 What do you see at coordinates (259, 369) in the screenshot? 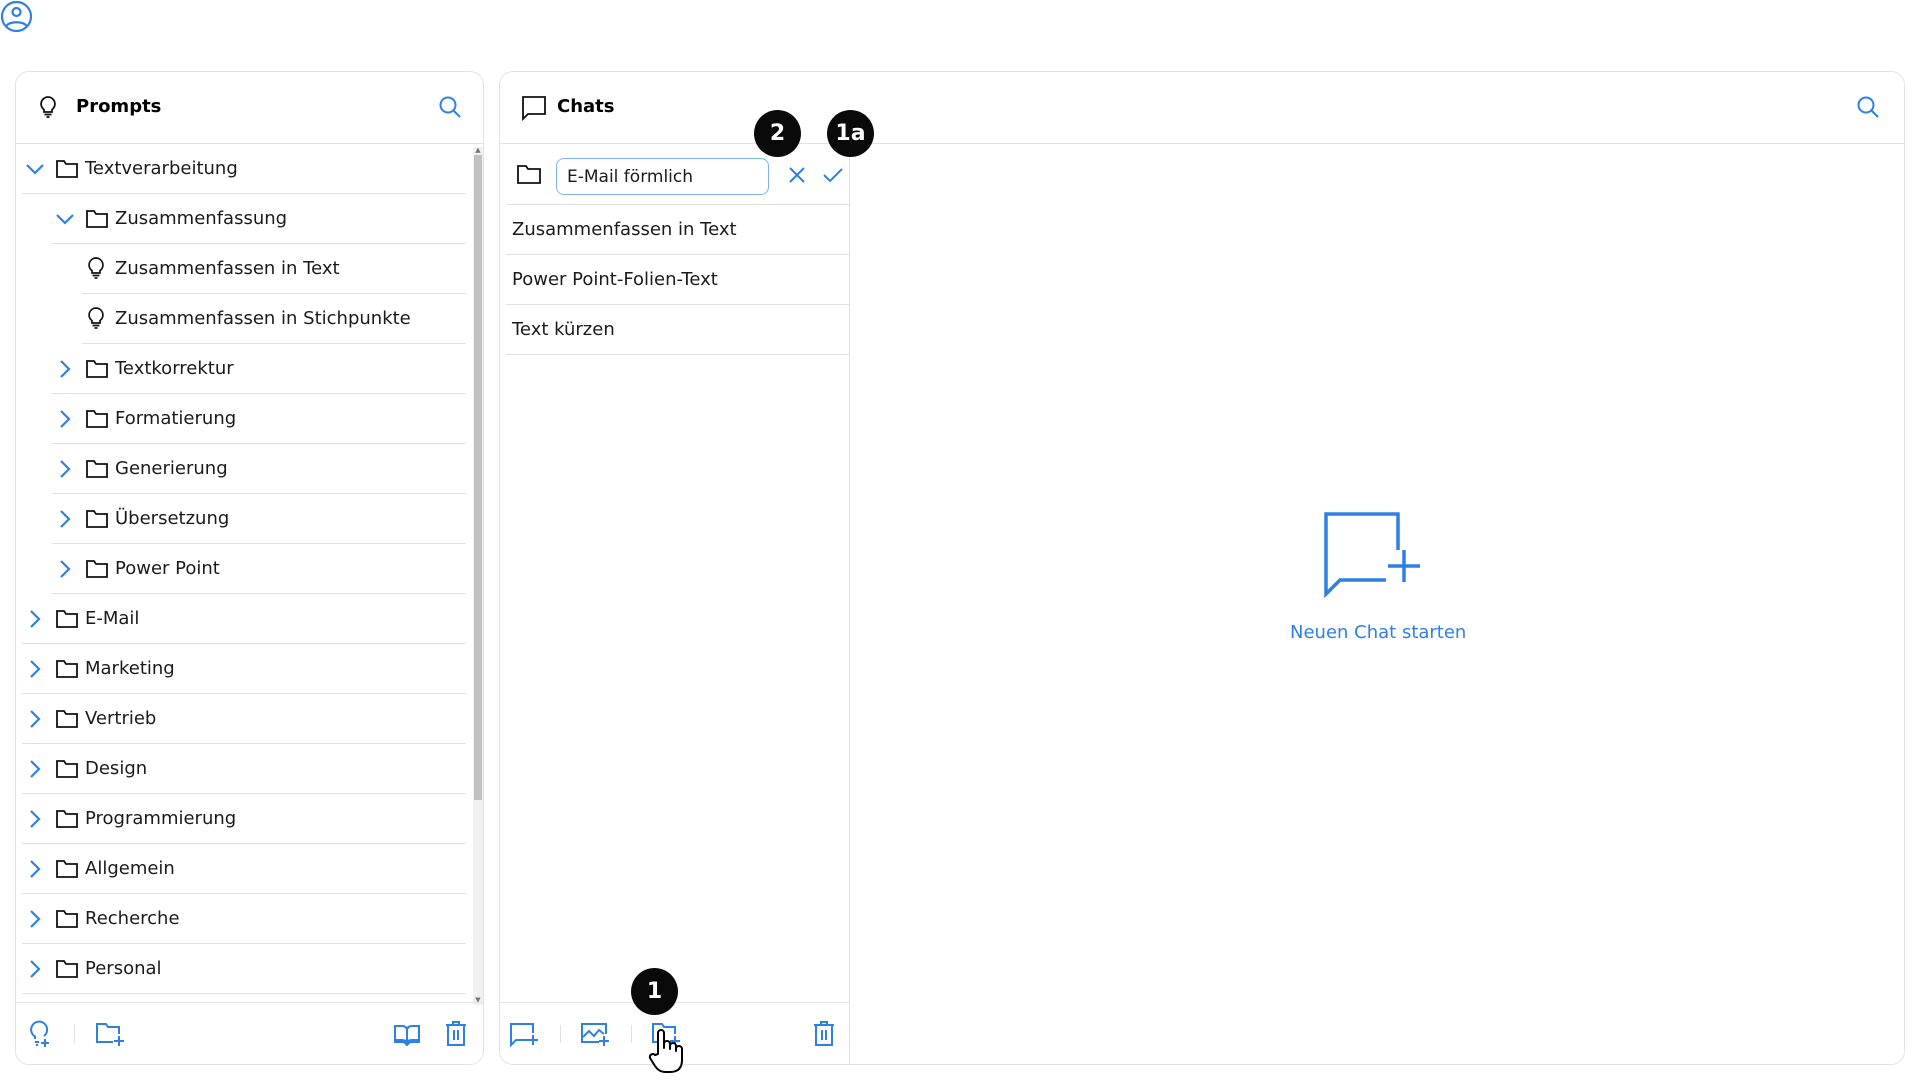
I see `tree-folder-row: Textkorrektur` at bounding box center [259, 369].